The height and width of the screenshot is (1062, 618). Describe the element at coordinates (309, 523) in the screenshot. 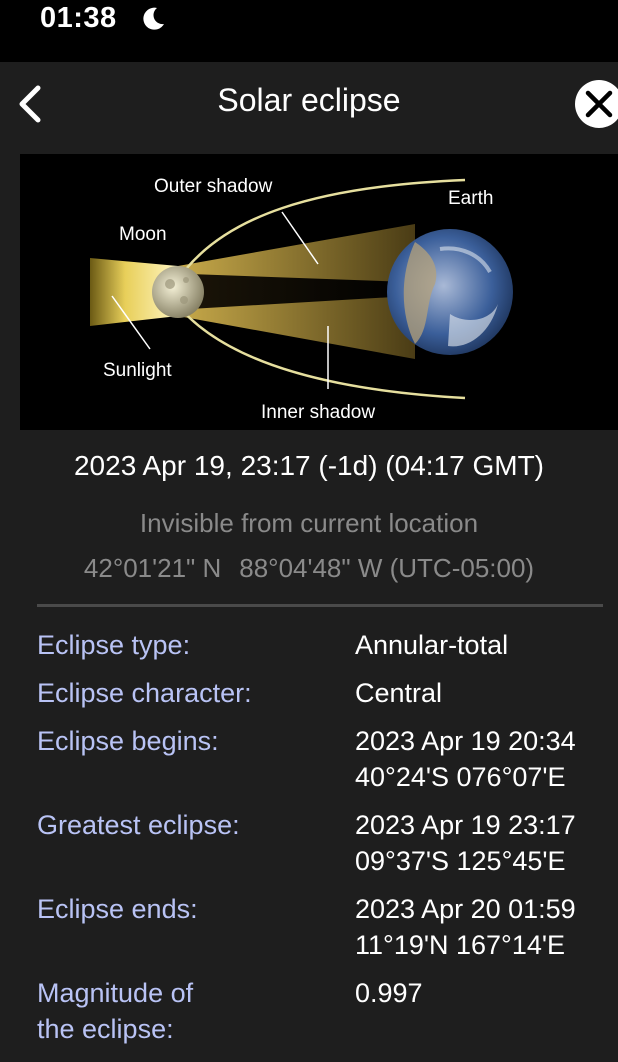

I see `visibility-status: Invisible from current location` at that location.